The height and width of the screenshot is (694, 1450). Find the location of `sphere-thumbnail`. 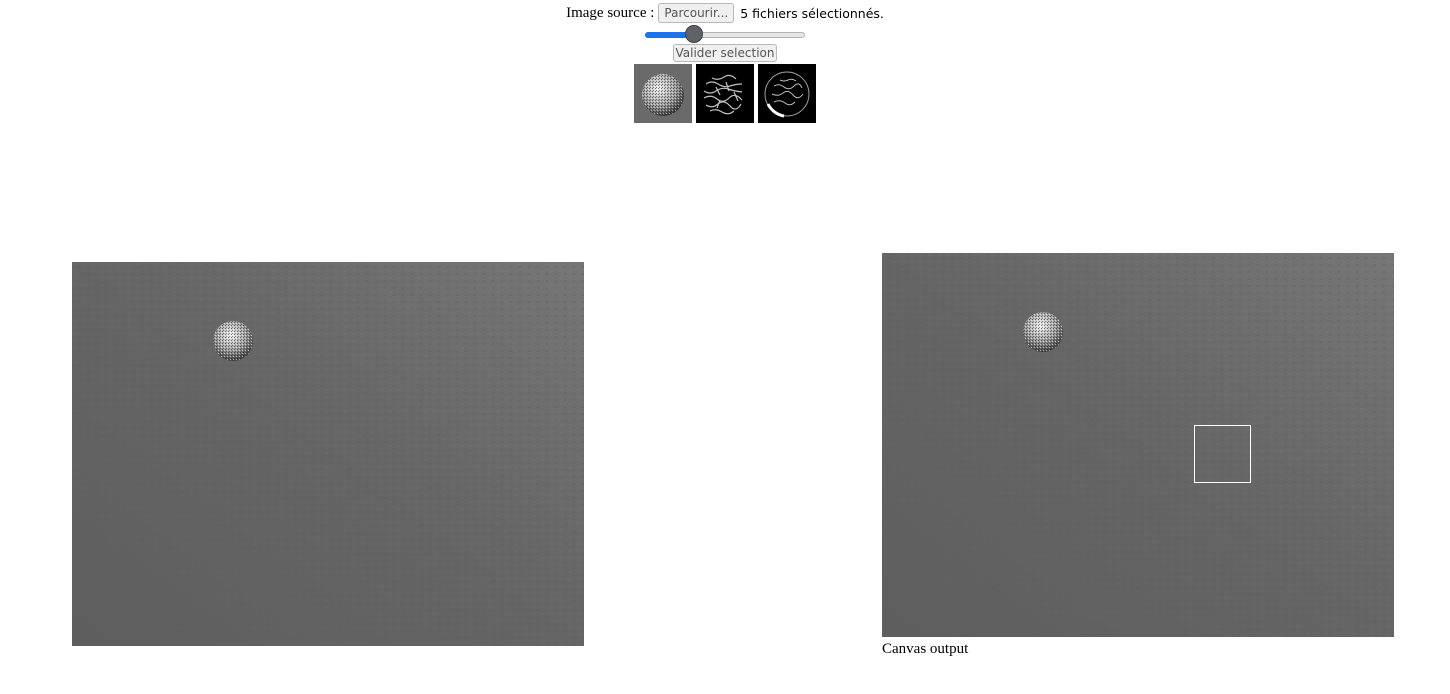

sphere-thumbnail is located at coordinates (663, 93).